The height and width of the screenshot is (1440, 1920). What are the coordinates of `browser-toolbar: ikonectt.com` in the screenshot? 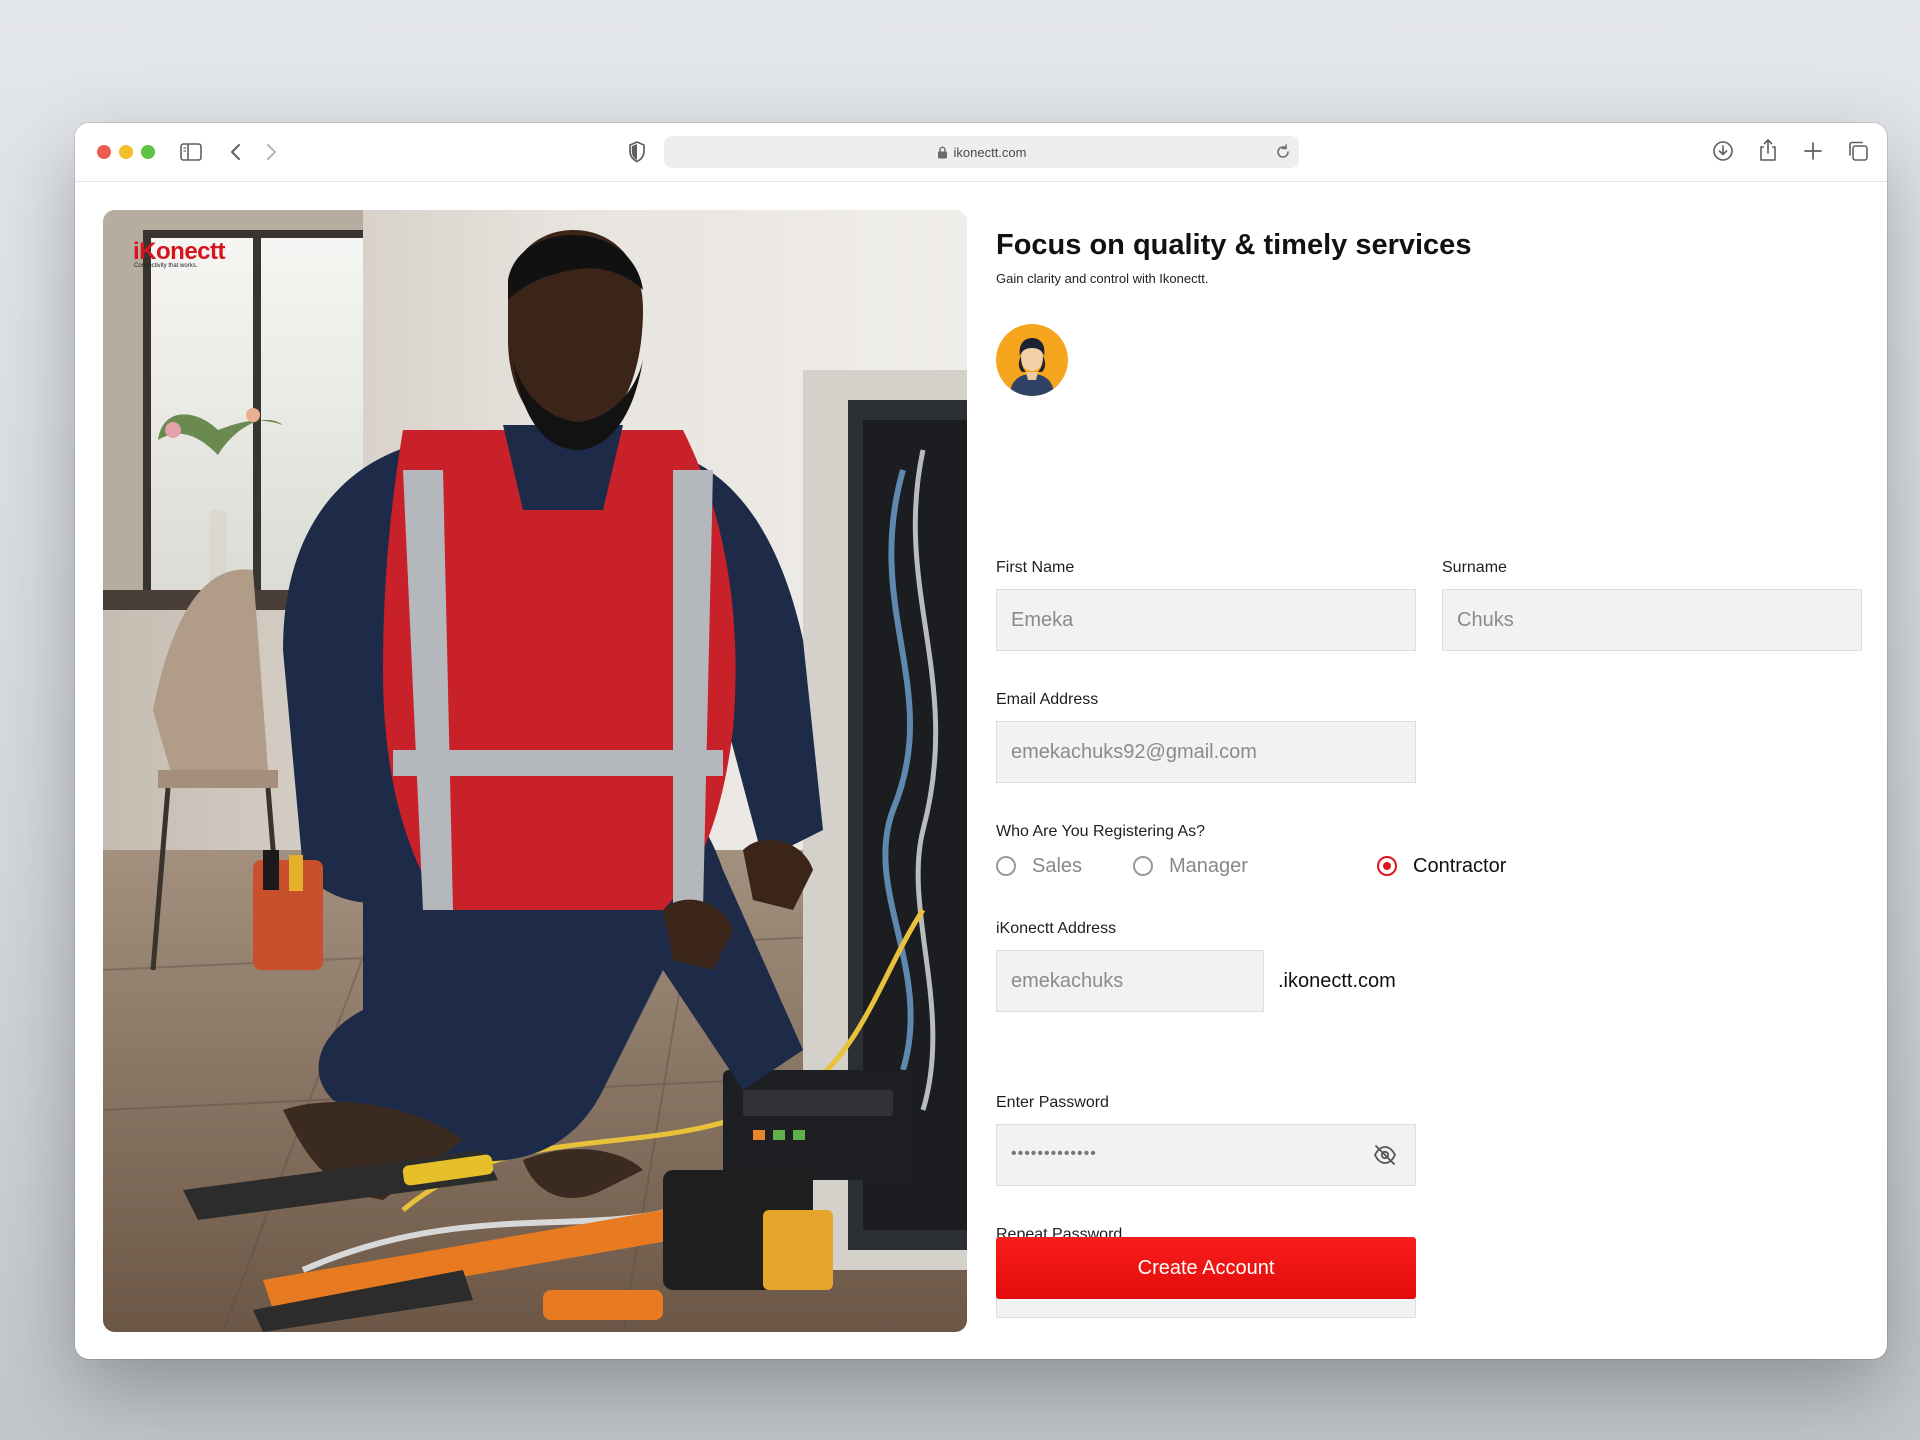 It's located at (981, 152).